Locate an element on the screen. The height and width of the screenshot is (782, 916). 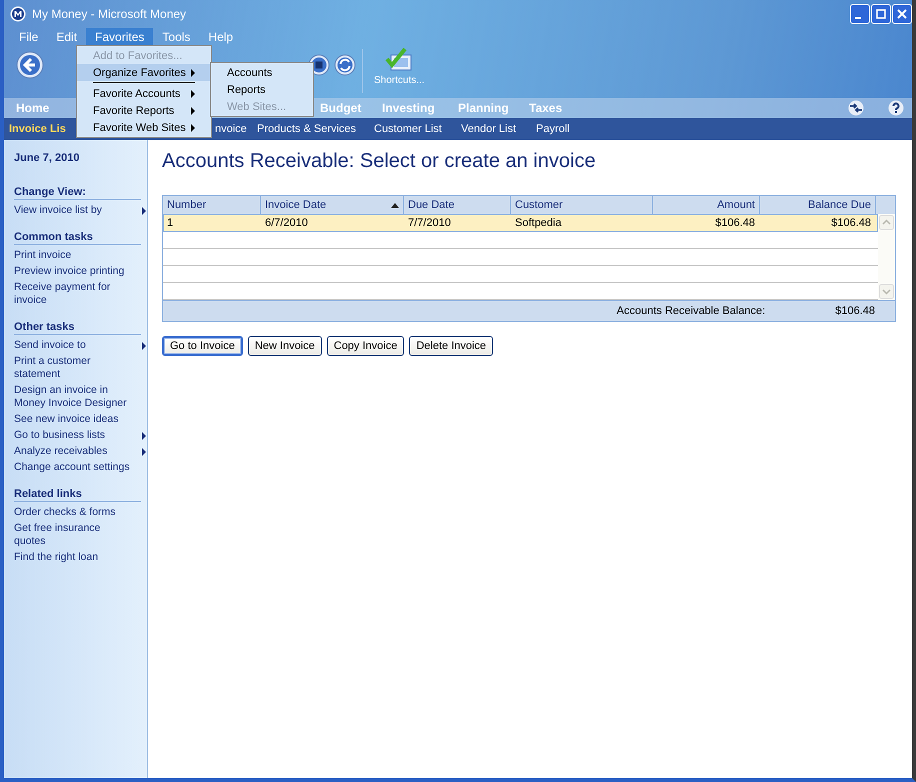
sort-ascending-icon is located at coordinates (395, 205).